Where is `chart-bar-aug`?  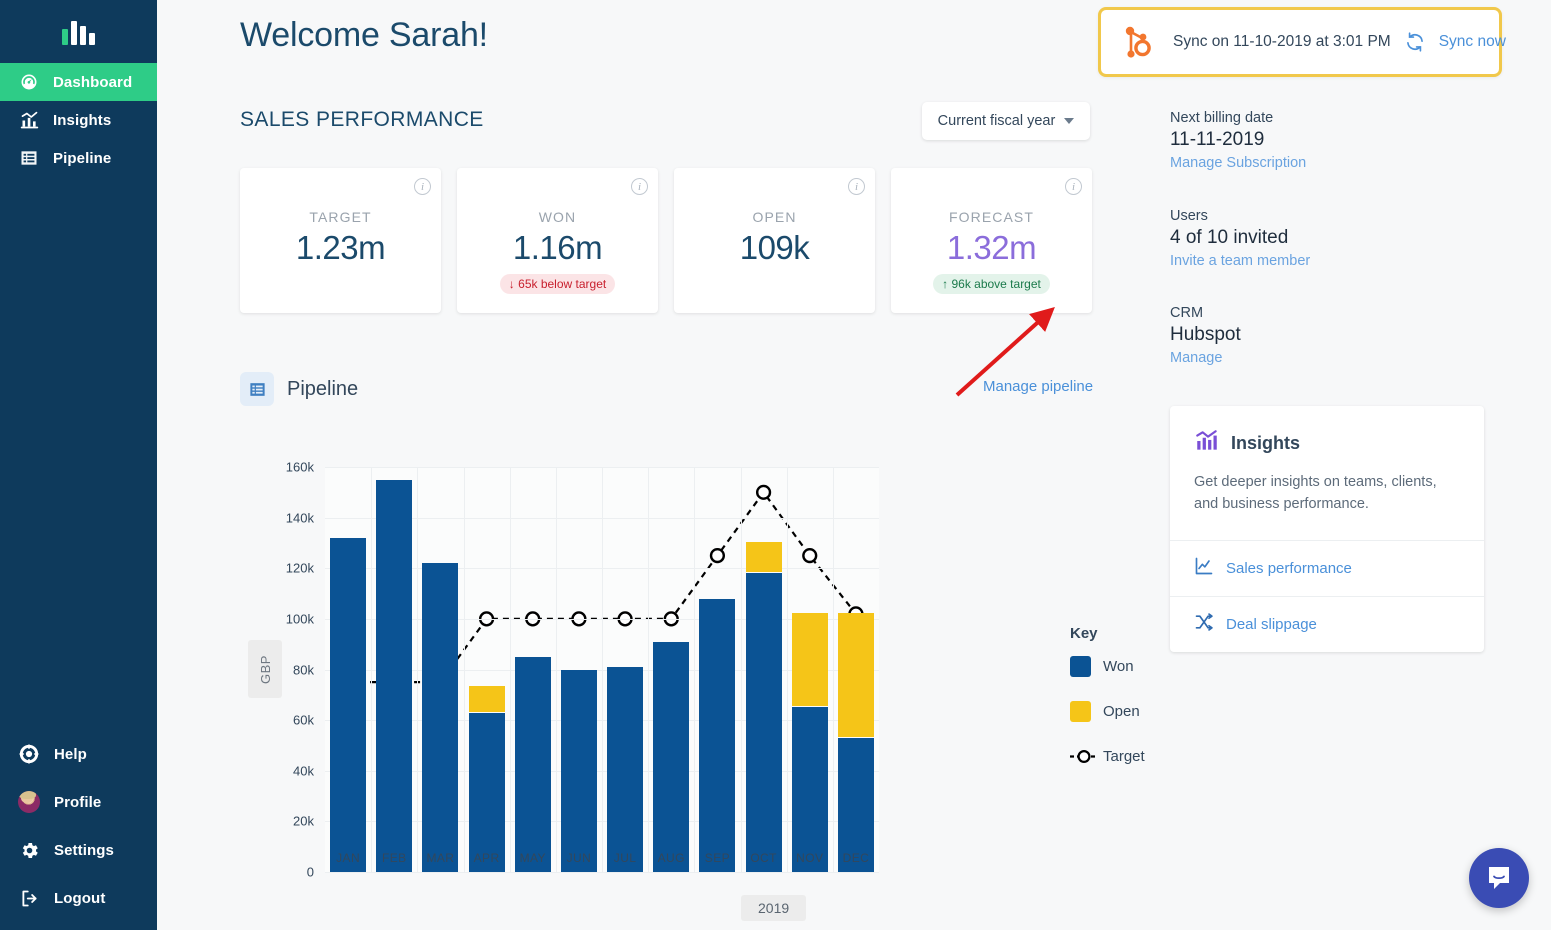
chart-bar-aug is located at coordinates (671, 669).